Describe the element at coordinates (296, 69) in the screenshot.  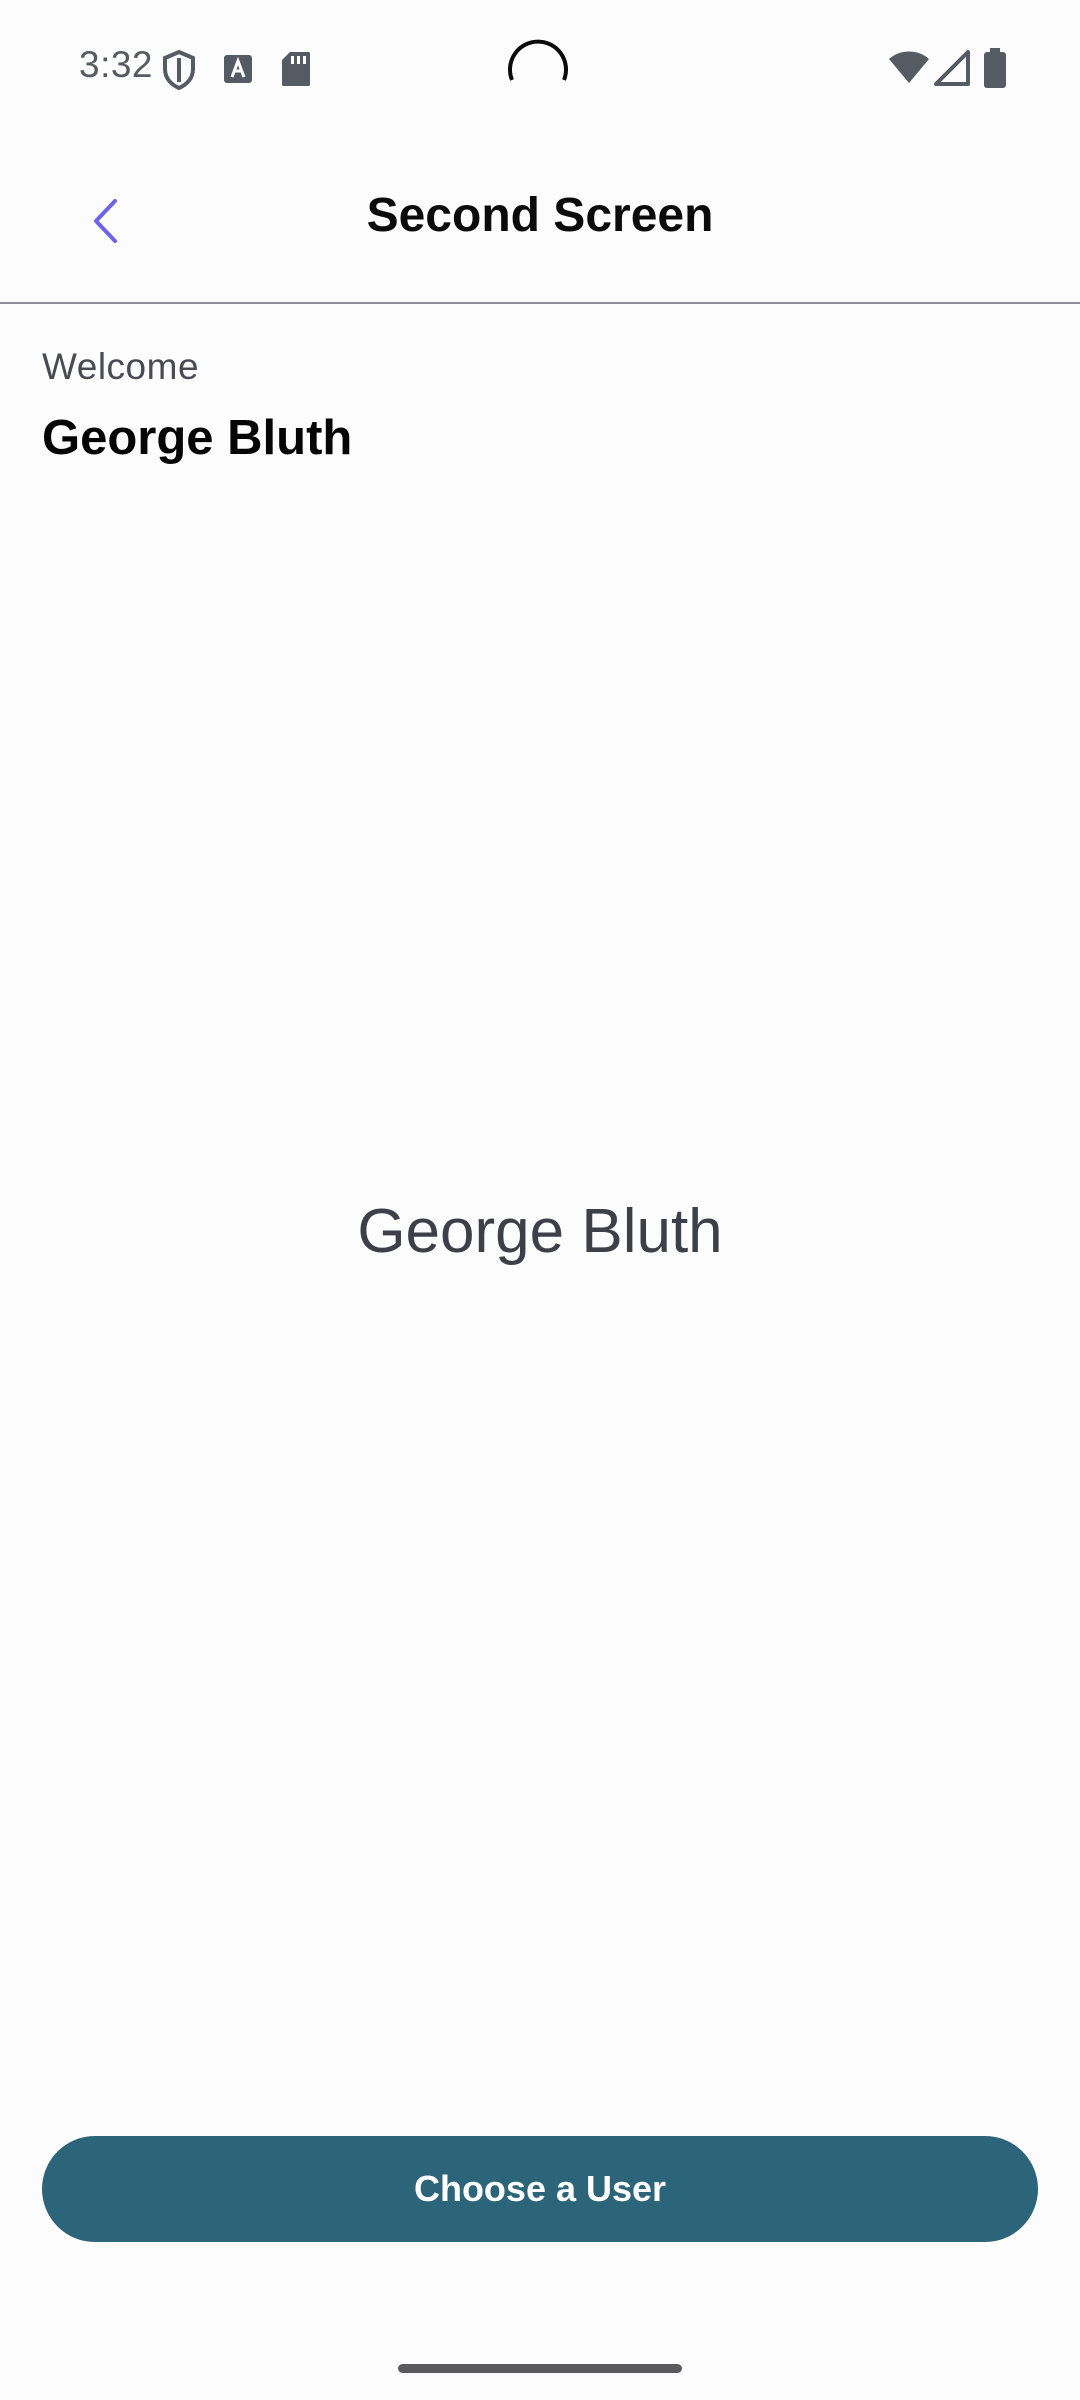
I see `sd-card-icon` at that location.